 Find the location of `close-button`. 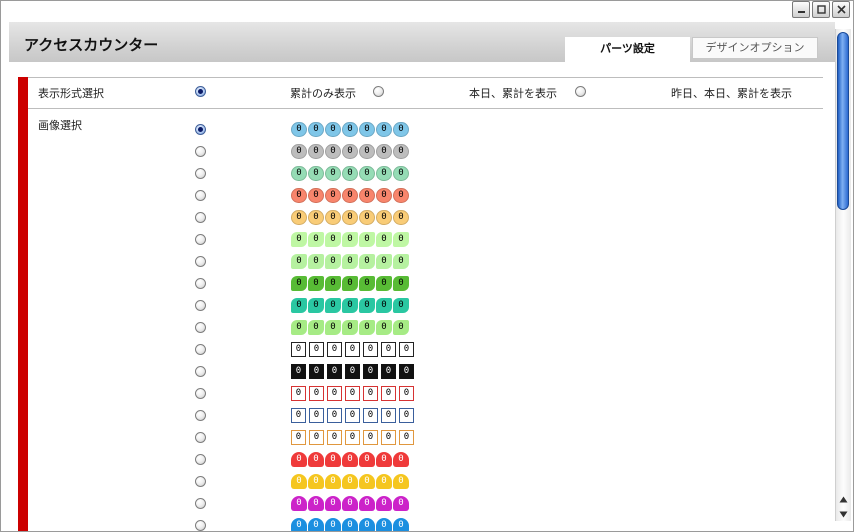

close-button is located at coordinates (841, 9).